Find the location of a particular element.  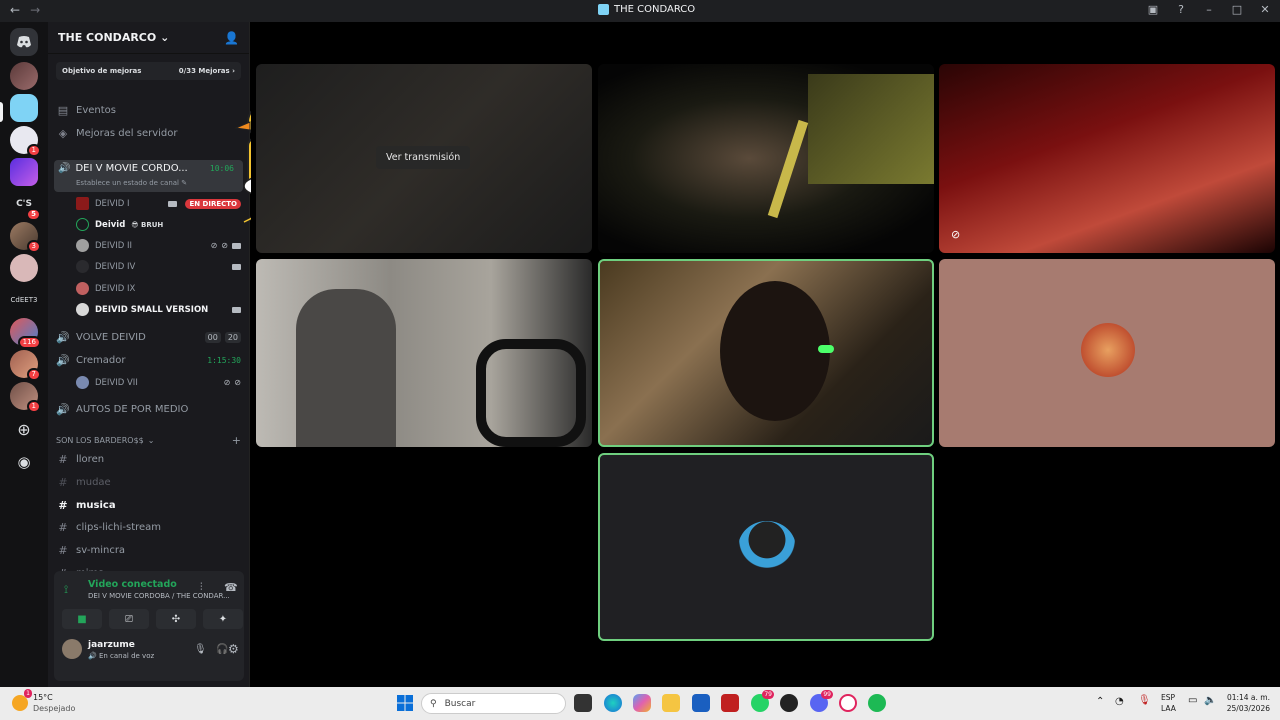

signal-icon: ⟟ is located at coordinates (66, 590).